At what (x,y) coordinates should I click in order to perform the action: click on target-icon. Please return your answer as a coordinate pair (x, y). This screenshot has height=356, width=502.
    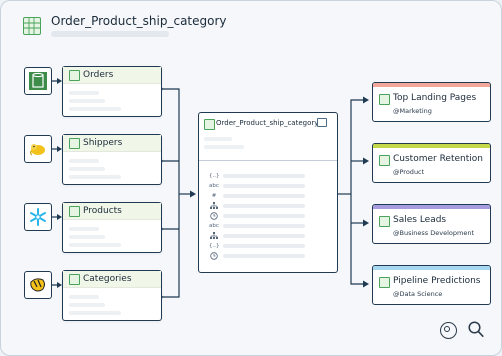
    Looking at the image, I should click on (448, 330).